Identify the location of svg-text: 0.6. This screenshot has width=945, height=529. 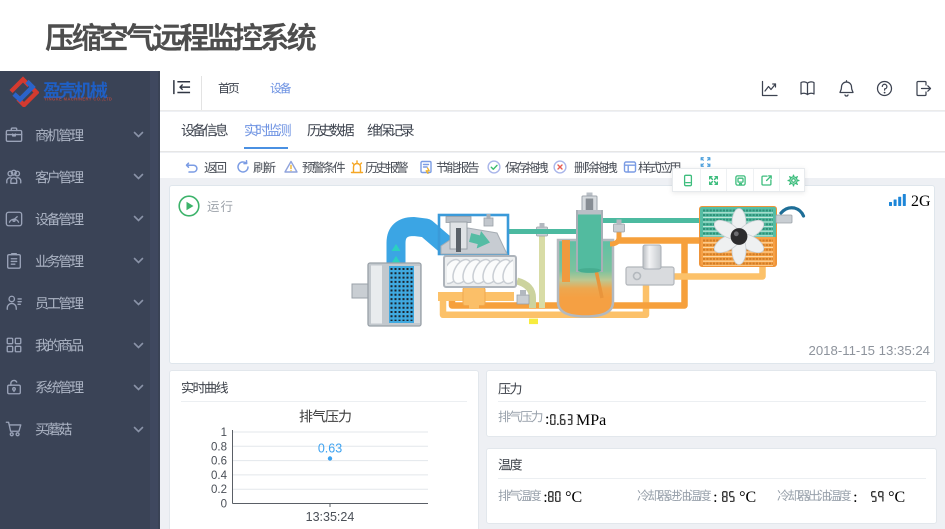
(219, 462).